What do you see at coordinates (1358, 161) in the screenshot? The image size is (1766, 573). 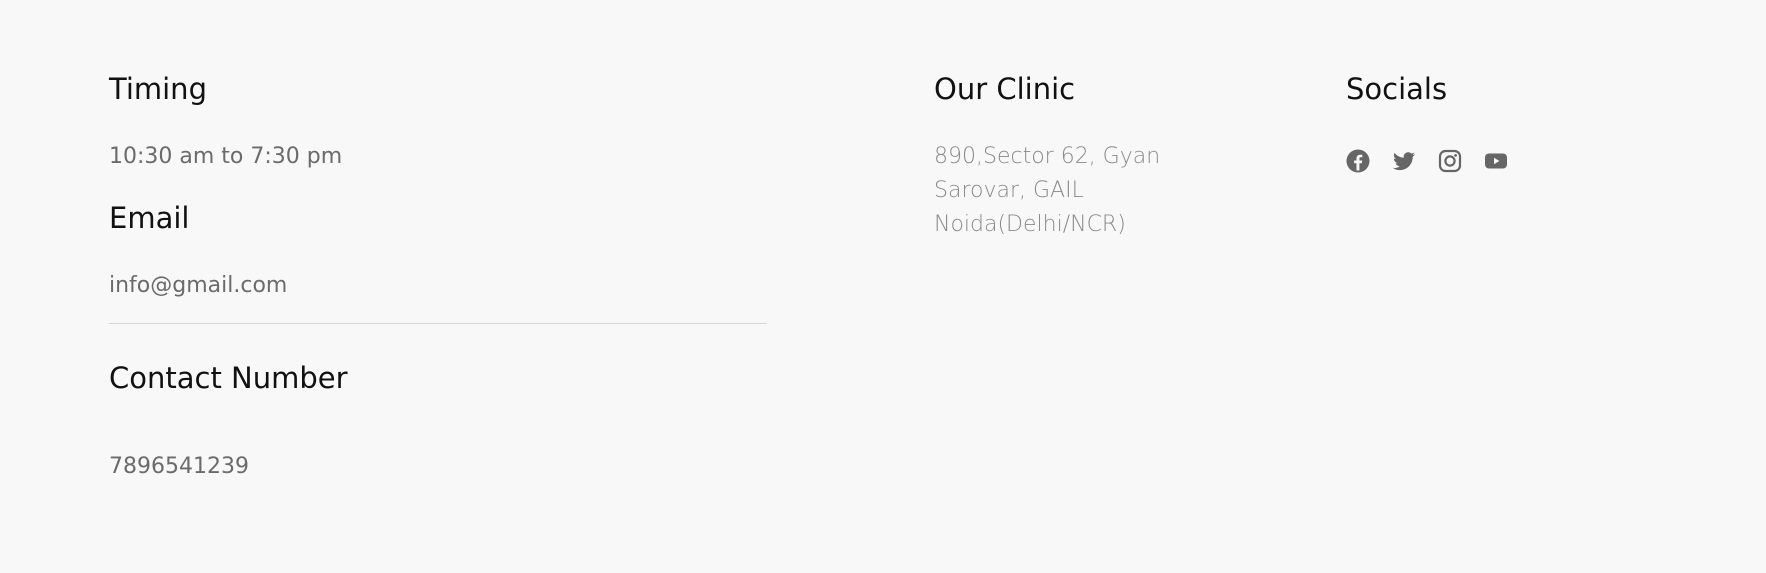 I see `facebook-icon` at bounding box center [1358, 161].